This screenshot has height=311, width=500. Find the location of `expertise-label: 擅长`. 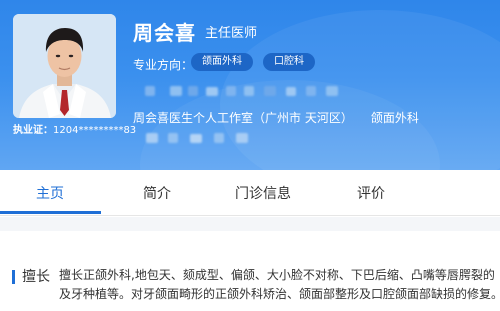

expertise-label: 擅长 is located at coordinates (36, 277).